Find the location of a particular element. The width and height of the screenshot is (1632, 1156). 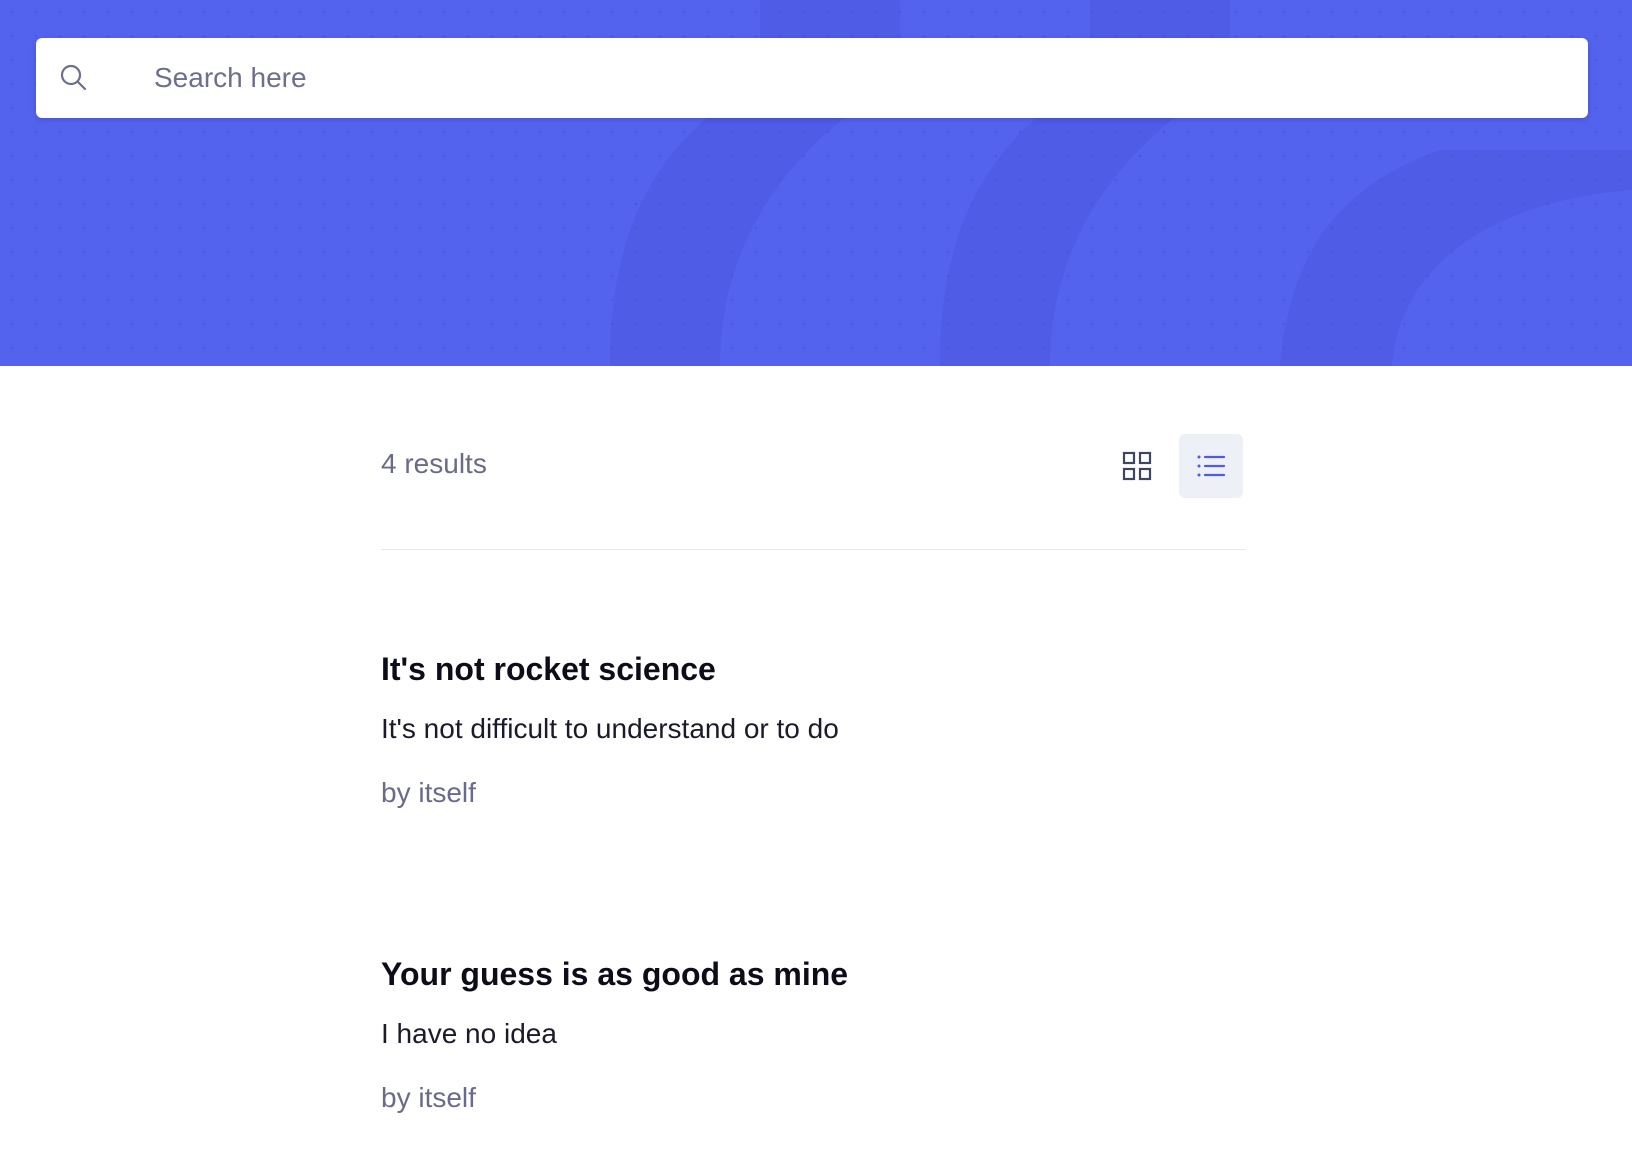

list-view-button is located at coordinates (1211, 466).